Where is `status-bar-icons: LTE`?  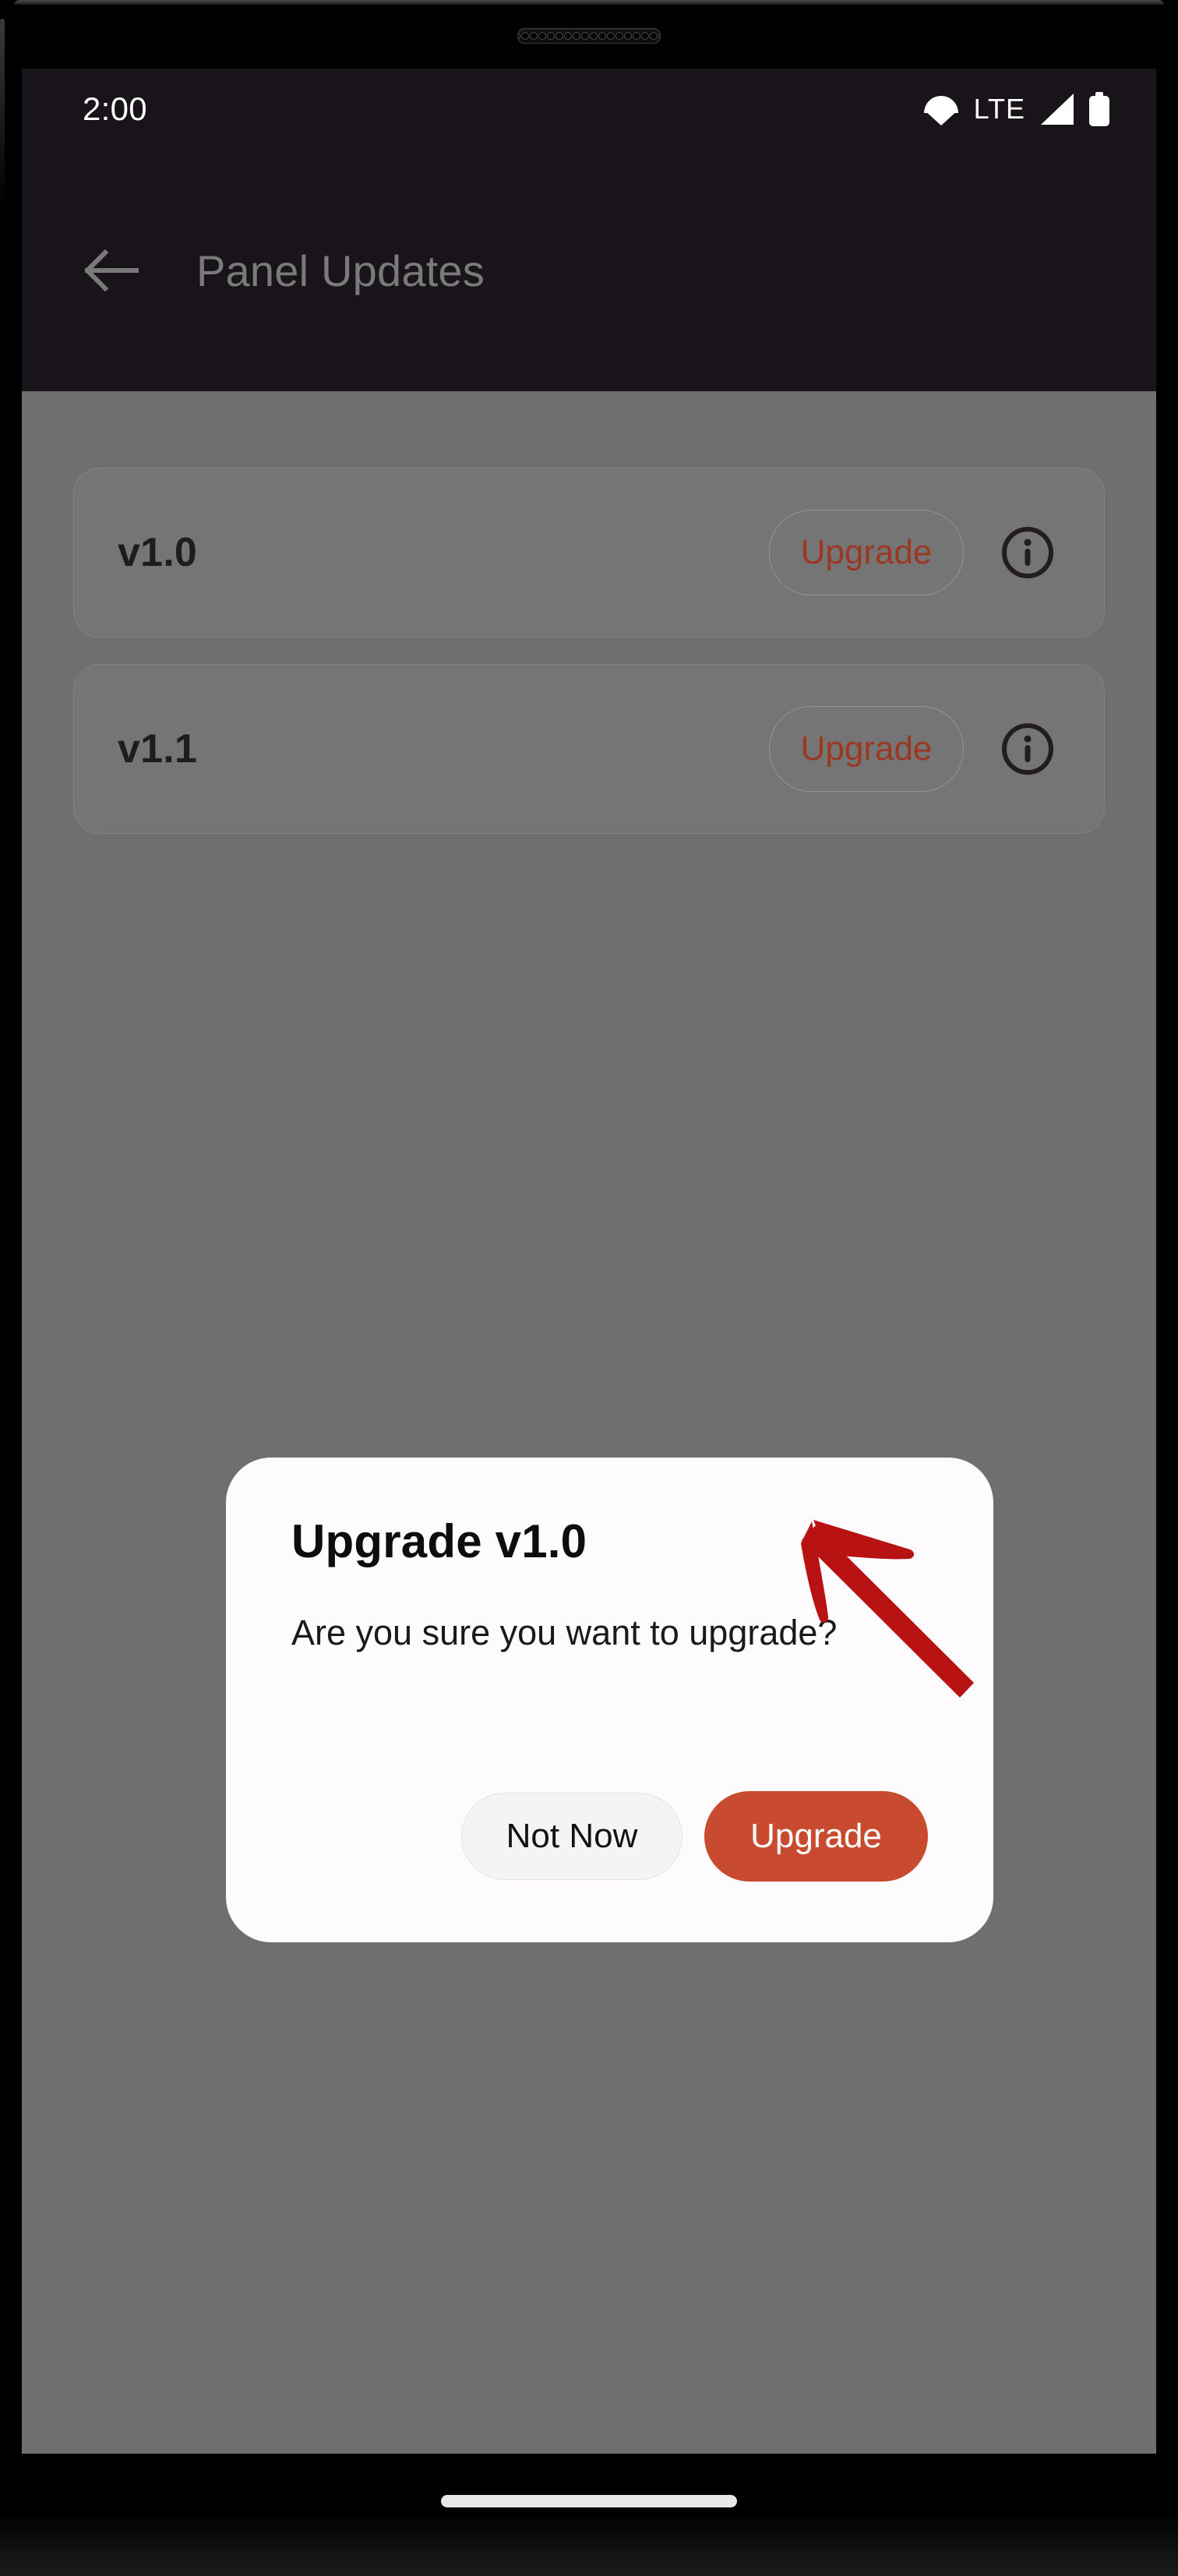
status-bar-icons: LTE is located at coordinates (1016, 109).